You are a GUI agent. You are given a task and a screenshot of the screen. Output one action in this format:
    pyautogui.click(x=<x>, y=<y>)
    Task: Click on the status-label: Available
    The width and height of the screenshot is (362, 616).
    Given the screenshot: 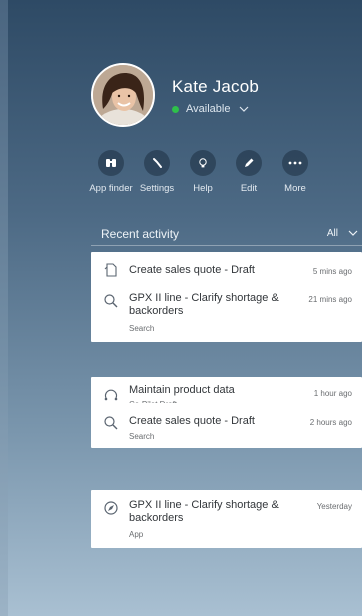 What is the action you would take?
    pyautogui.click(x=208, y=109)
    